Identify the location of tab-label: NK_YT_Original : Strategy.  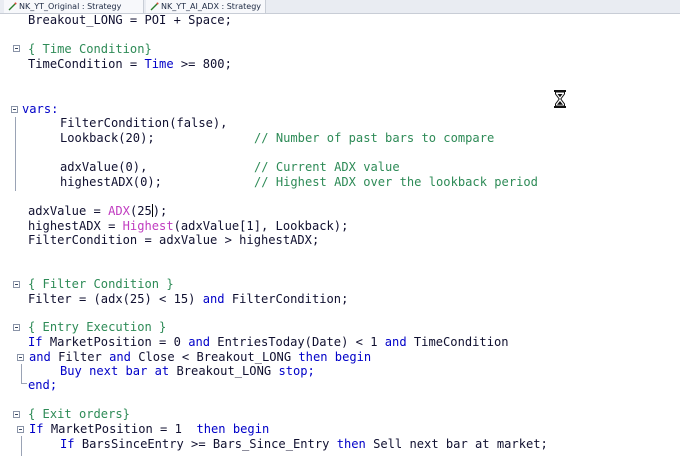
(70, 6).